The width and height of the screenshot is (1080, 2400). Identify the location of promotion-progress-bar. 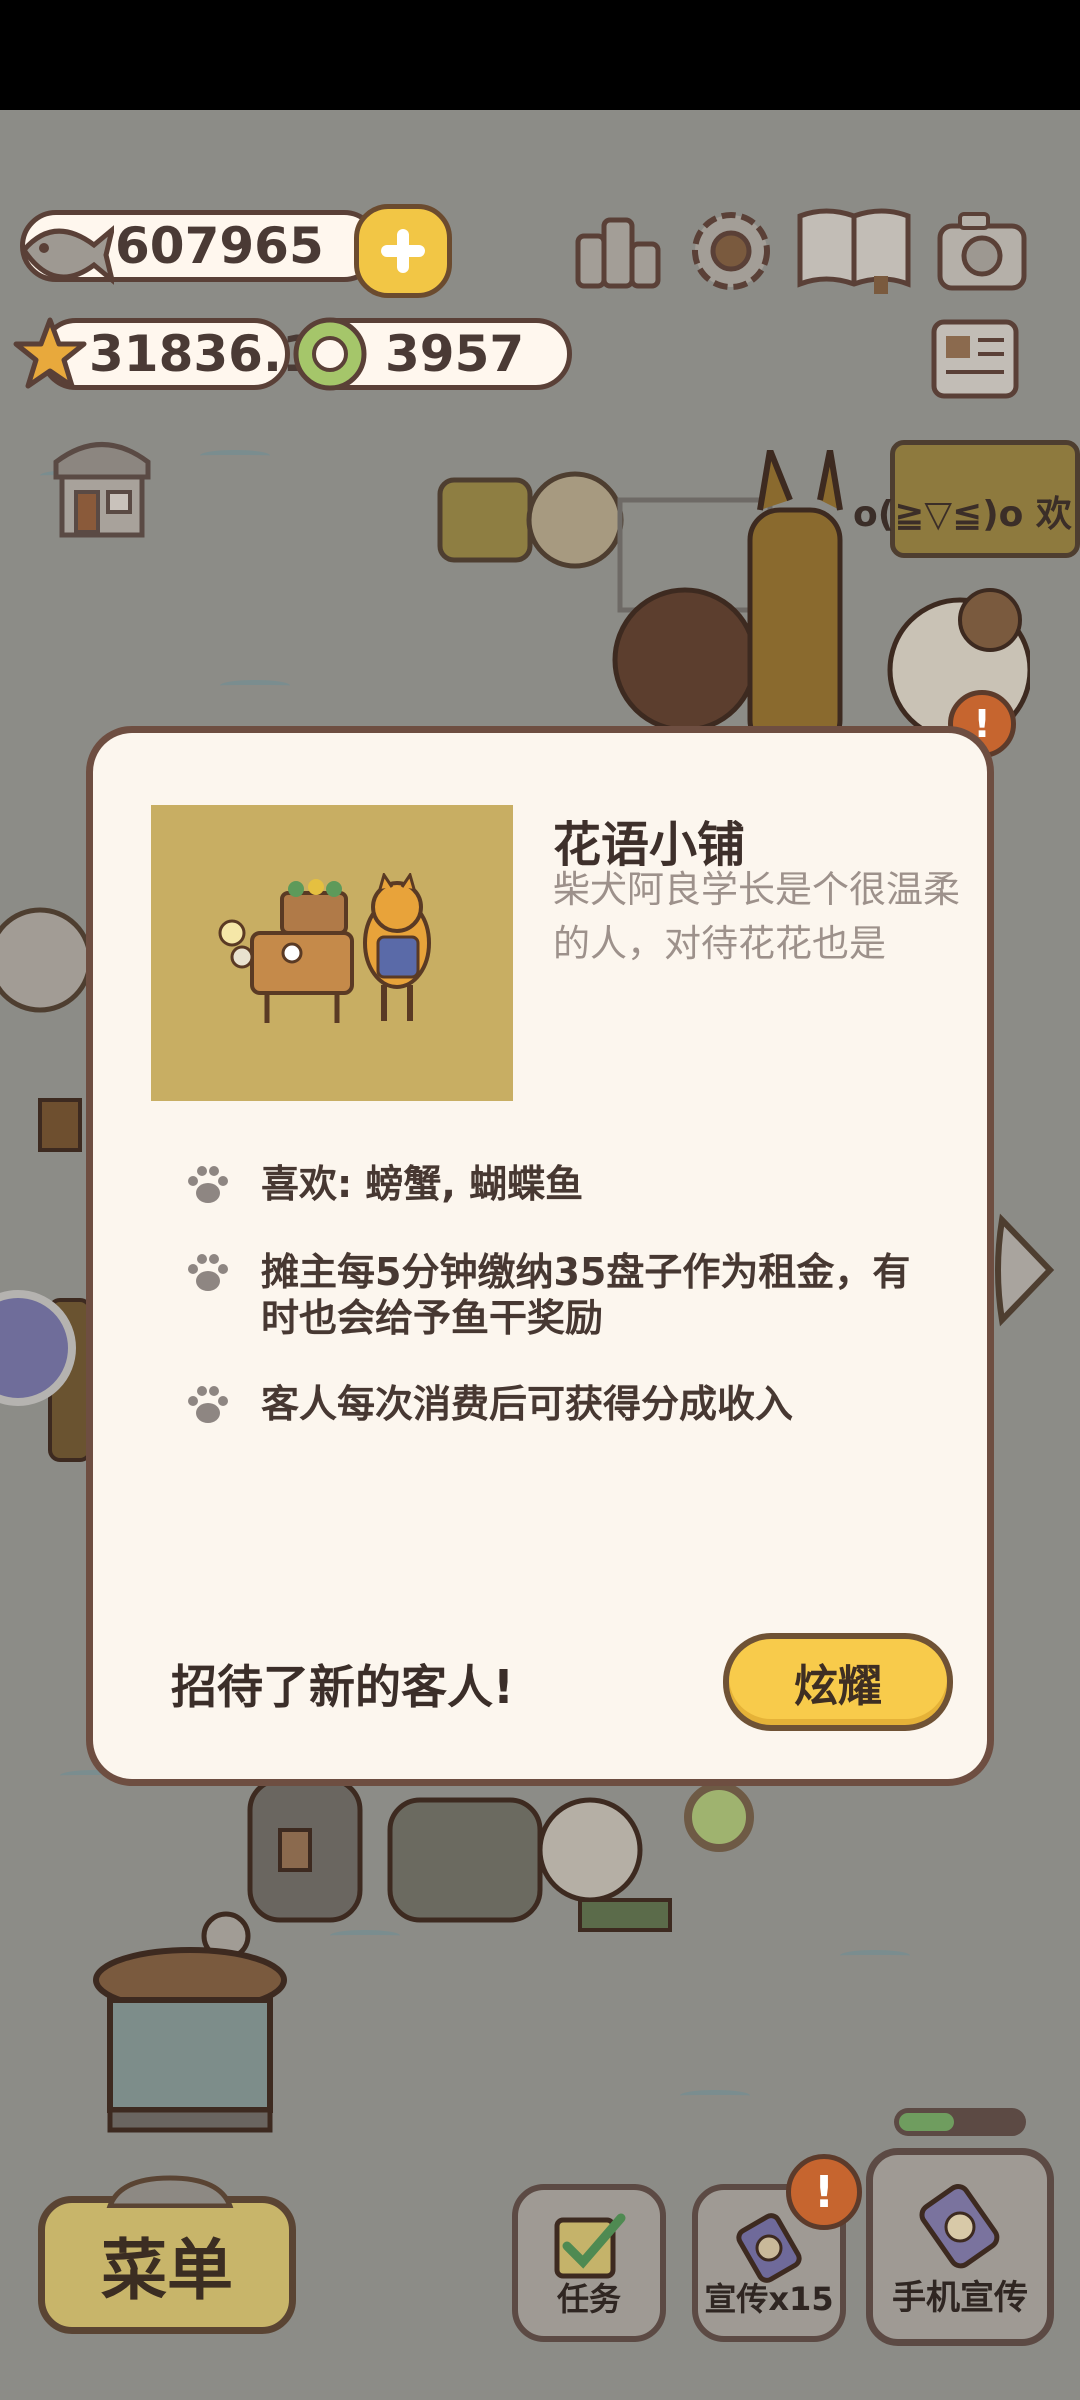
(960, 2122).